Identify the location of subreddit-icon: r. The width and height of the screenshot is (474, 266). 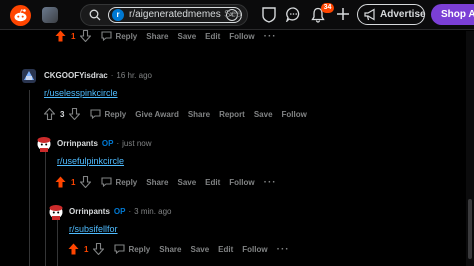
(118, 15).